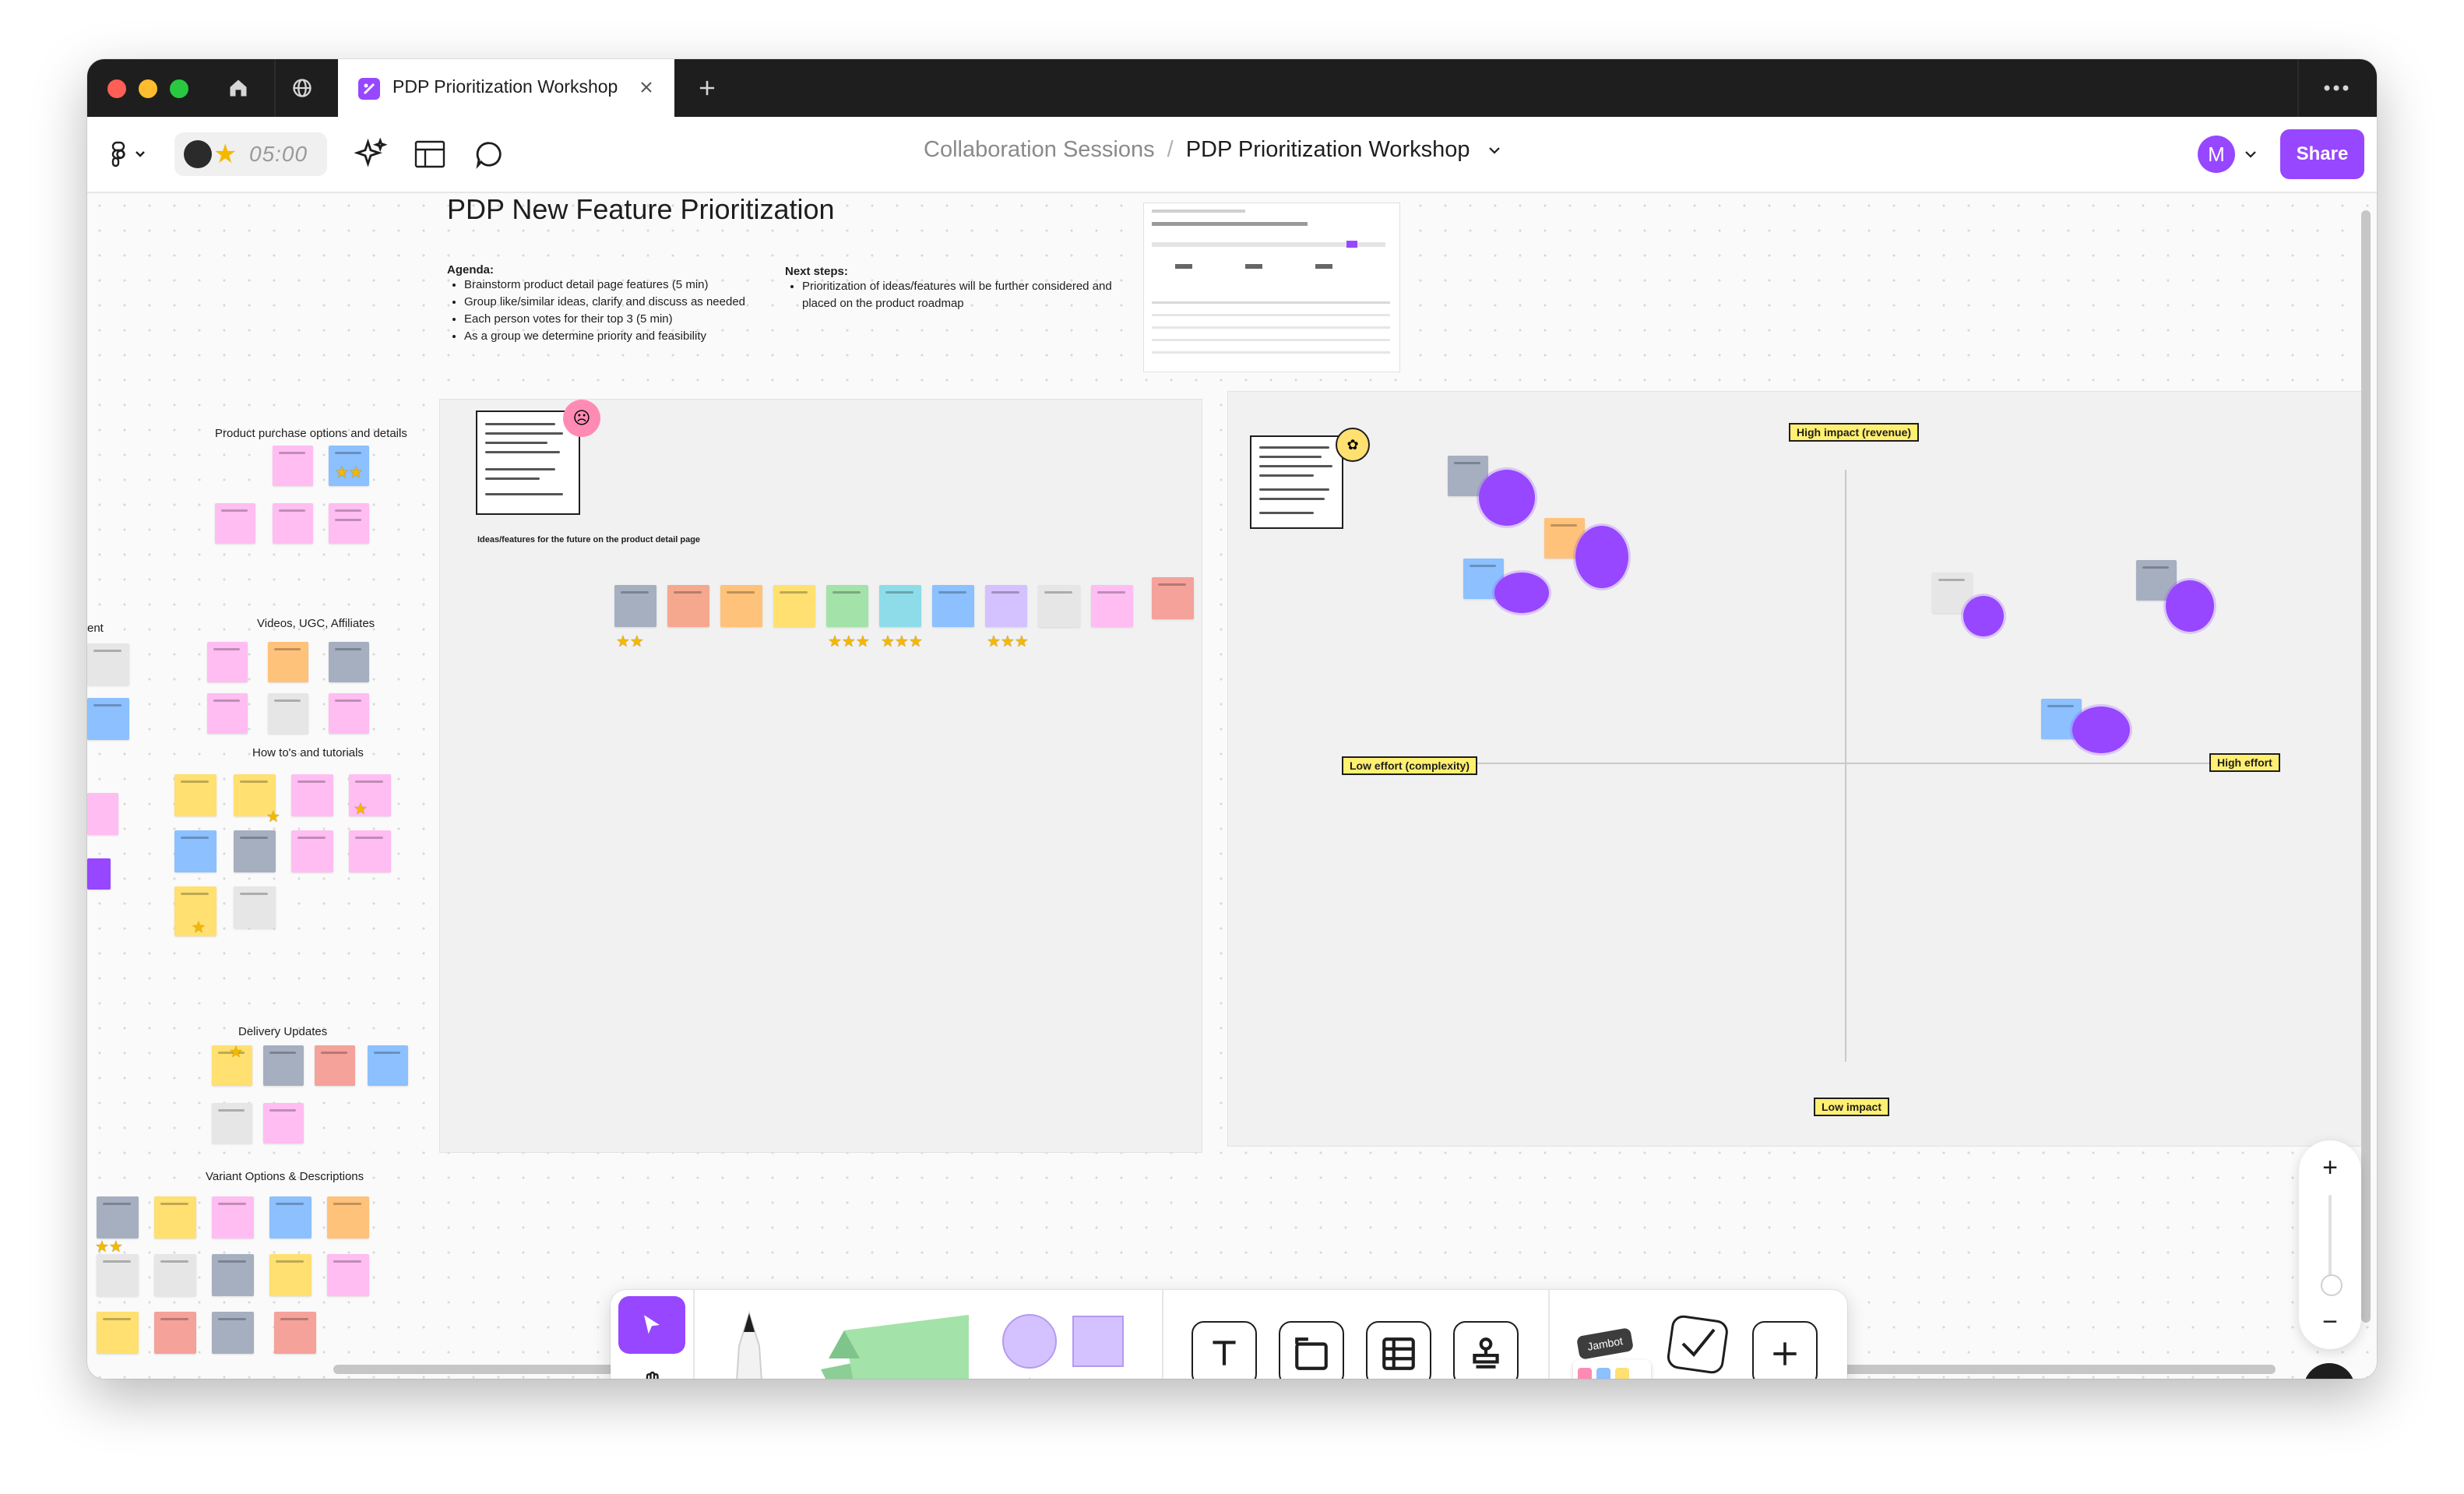  Describe the element at coordinates (582, 419) in the screenshot. I see `why-sticker: ☹` at that location.